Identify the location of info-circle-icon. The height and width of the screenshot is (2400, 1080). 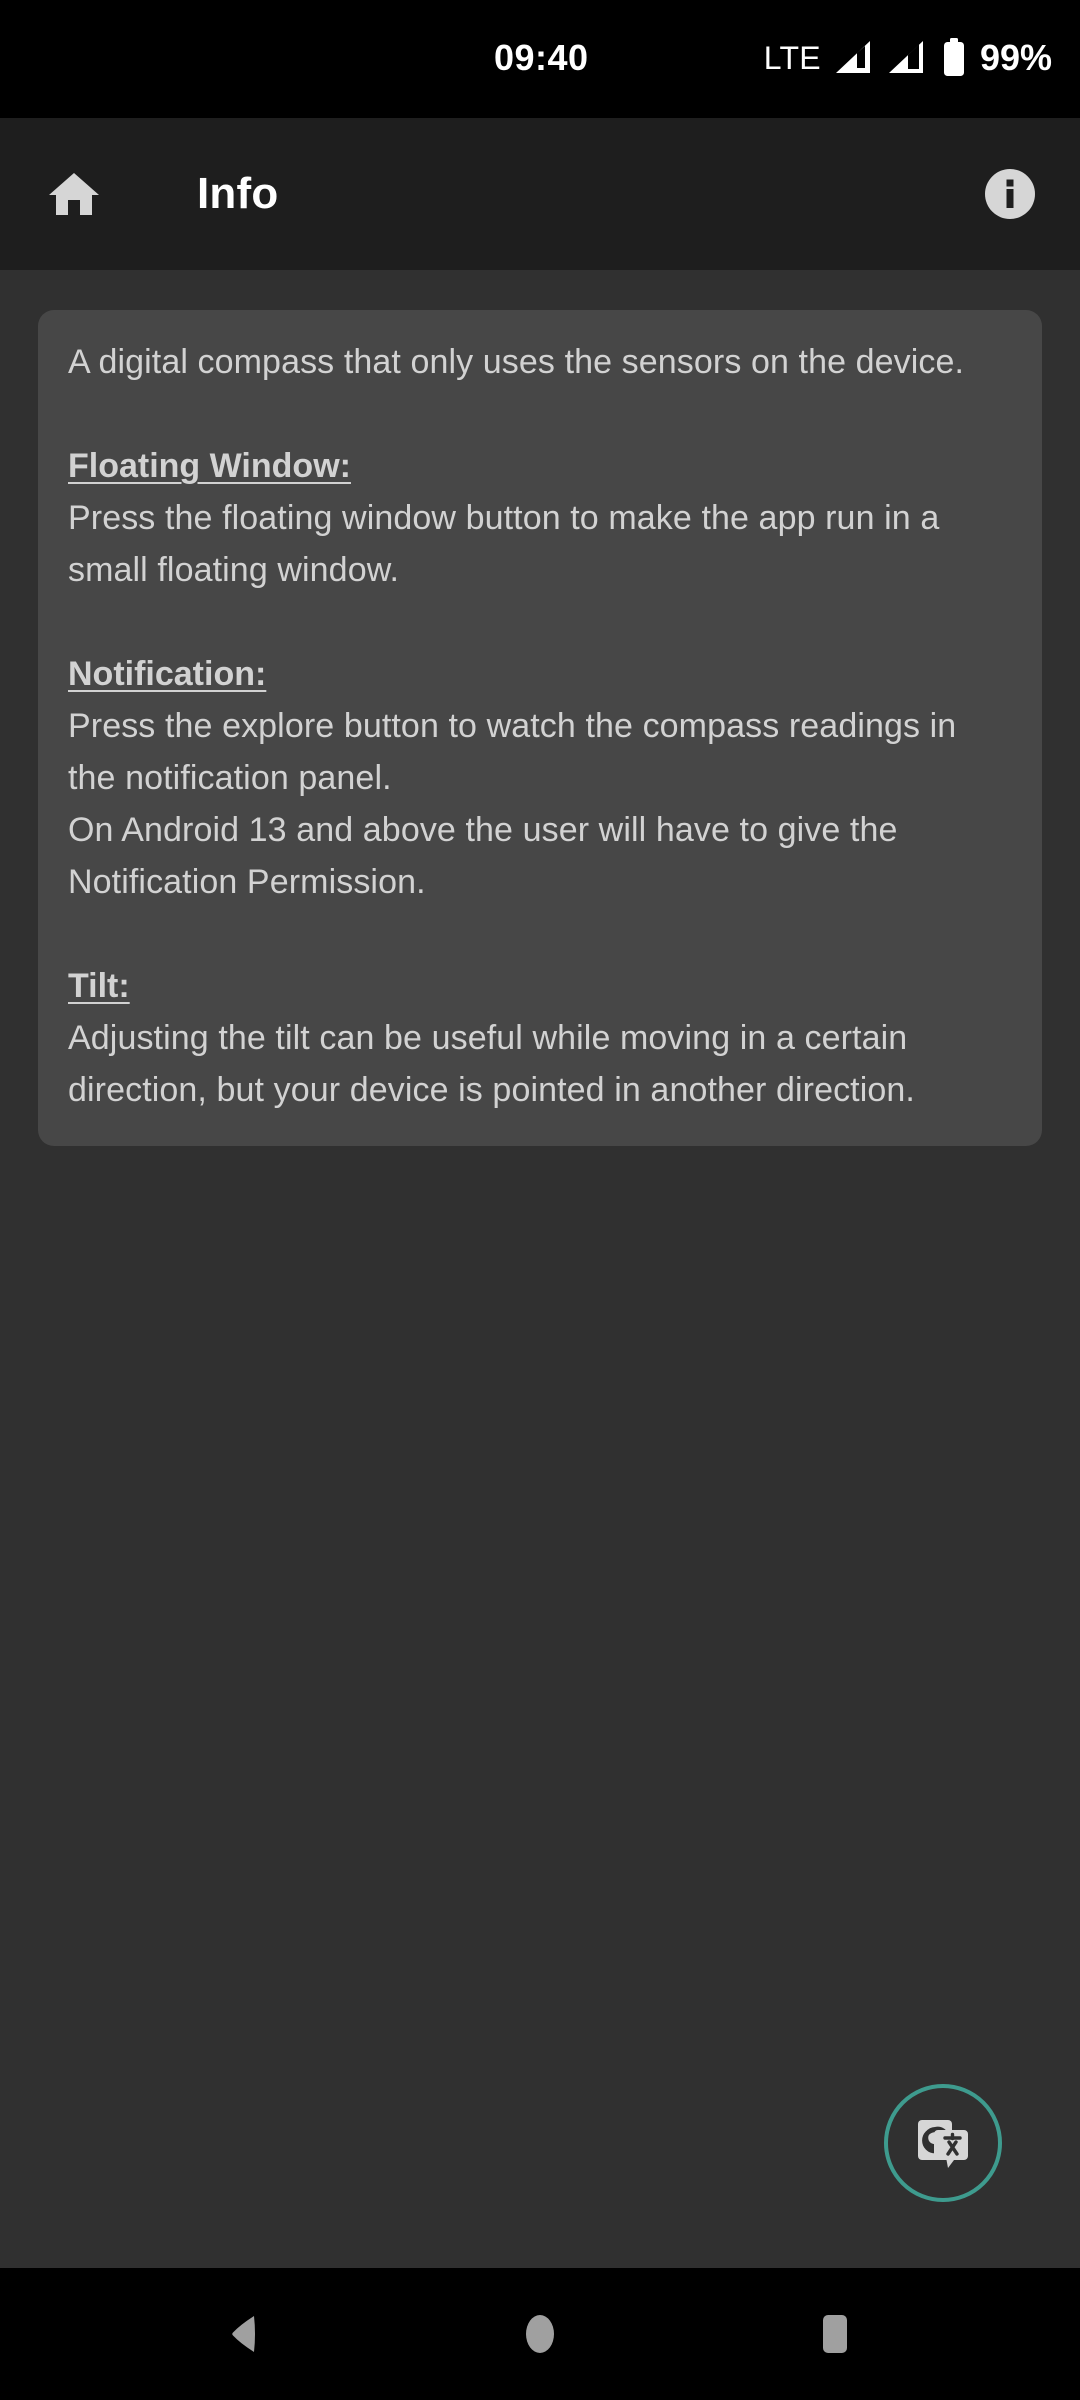
(1010, 194).